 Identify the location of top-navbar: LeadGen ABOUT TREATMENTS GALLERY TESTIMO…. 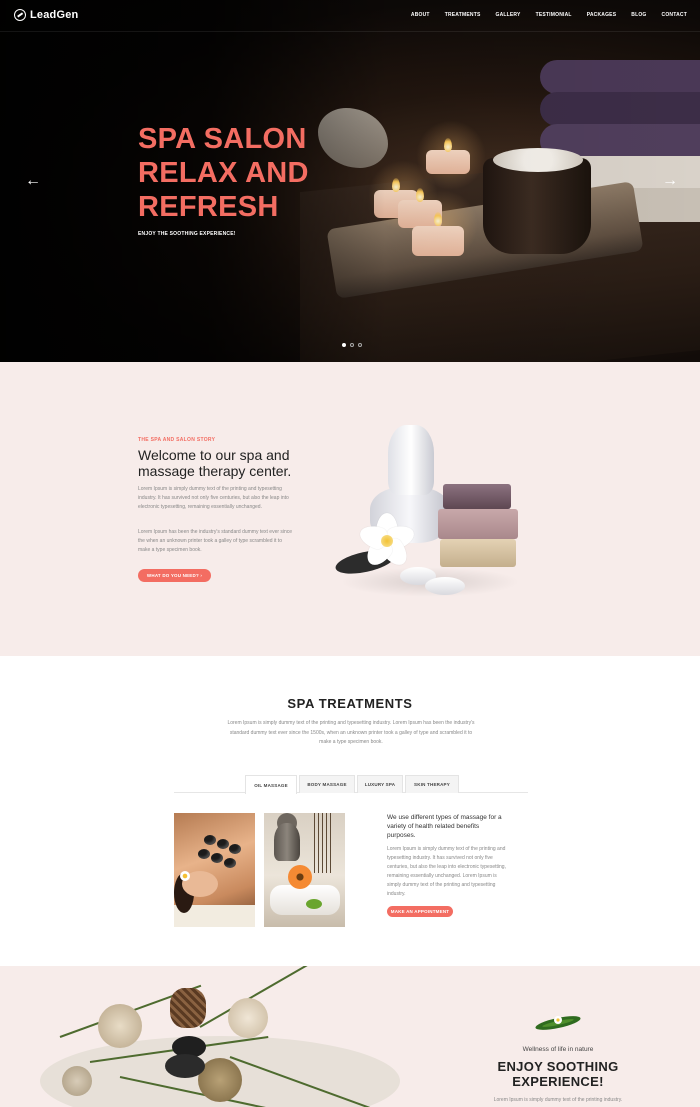
(350, 16).